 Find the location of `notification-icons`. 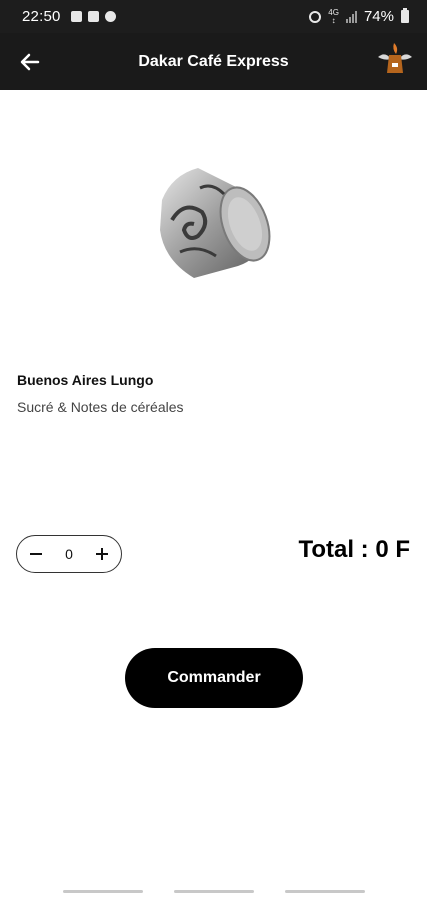

notification-icons is located at coordinates (93, 16).